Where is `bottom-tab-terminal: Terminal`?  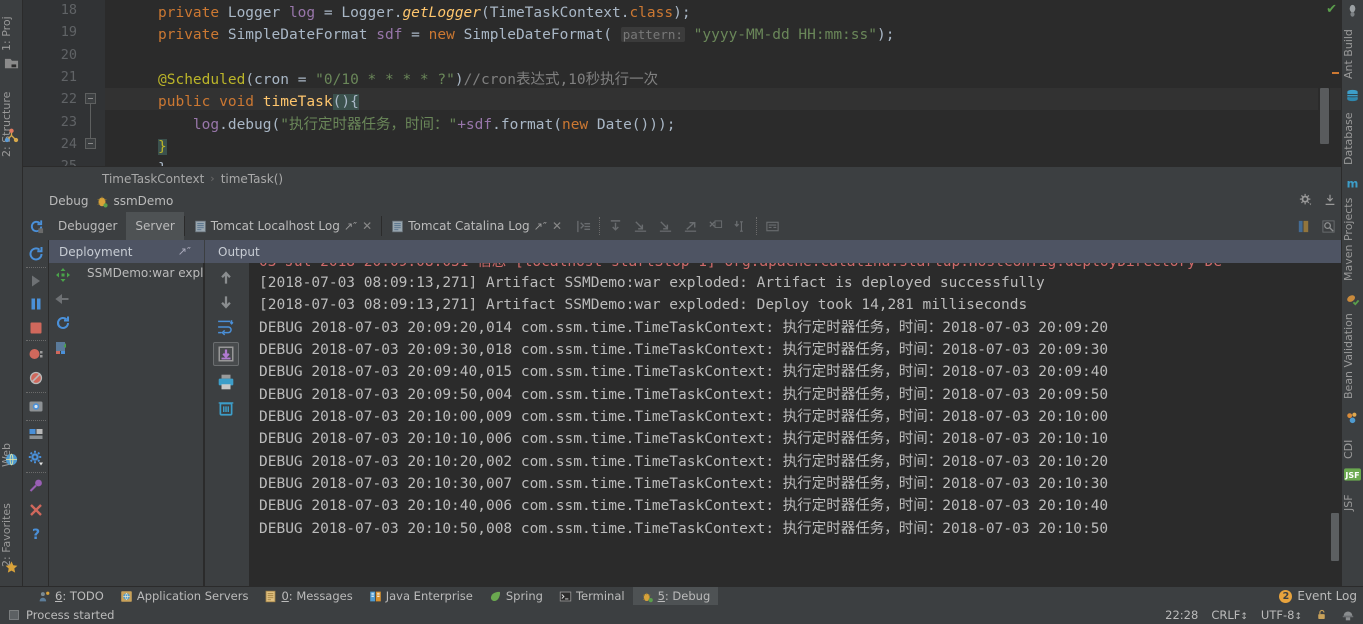 bottom-tab-terminal: Terminal is located at coordinates (592, 596).